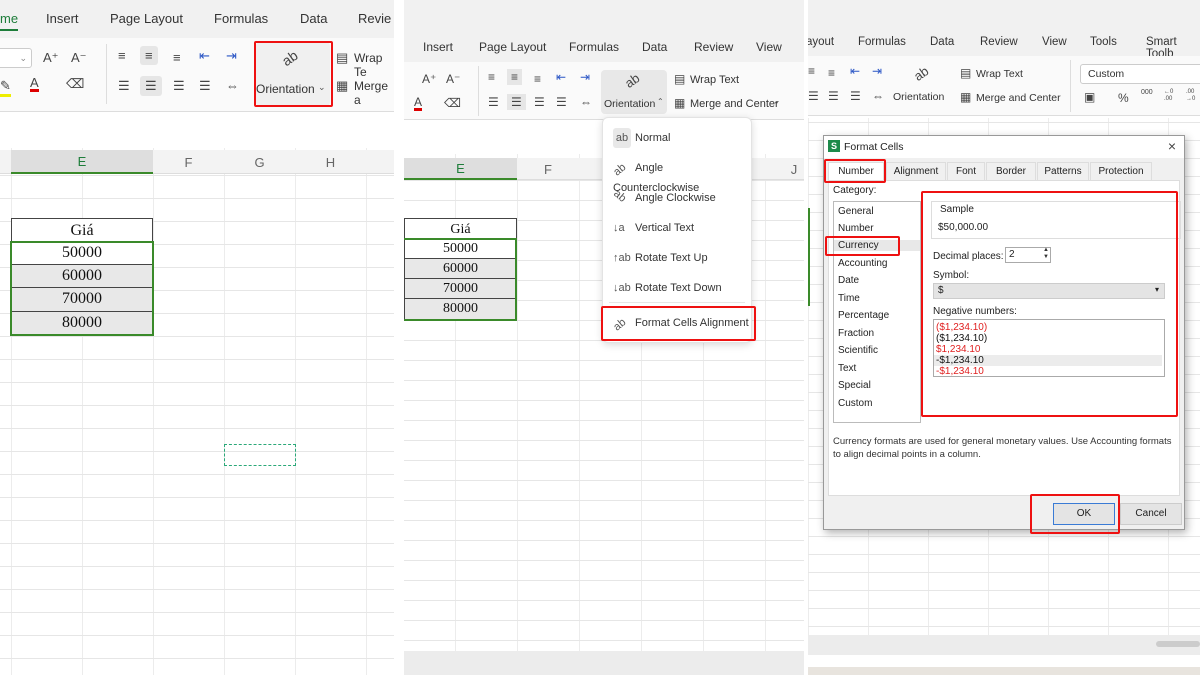  What do you see at coordinates (1063, 171) in the screenshot?
I see `tab-patterns: Patterns` at bounding box center [1063, 171].